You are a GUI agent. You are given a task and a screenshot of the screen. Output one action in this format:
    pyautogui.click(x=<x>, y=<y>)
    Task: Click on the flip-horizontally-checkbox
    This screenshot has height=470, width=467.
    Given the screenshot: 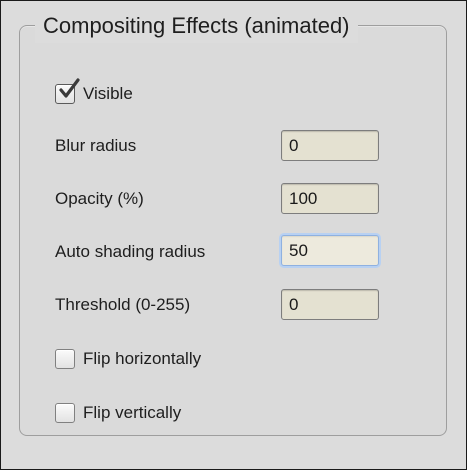 What is the action you would take?
    pyautogui.click(x=65, y=359)
    